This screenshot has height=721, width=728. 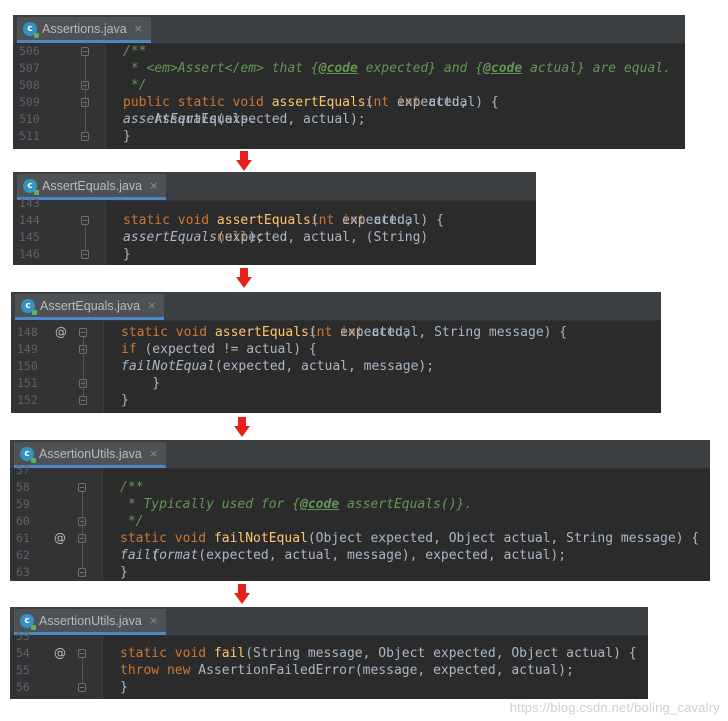 What do you see at coordinates (336, 349) in the screenshot?
I see `code-line: 149 if (expected != actual) {` at bounding box center [336, 349].